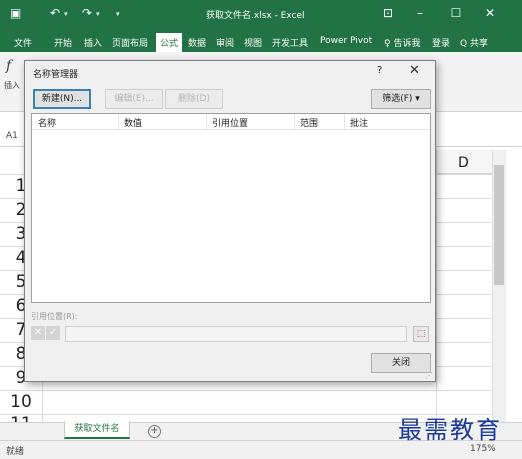  I want to click on cancel-icon: ✕, so click(38, 333).